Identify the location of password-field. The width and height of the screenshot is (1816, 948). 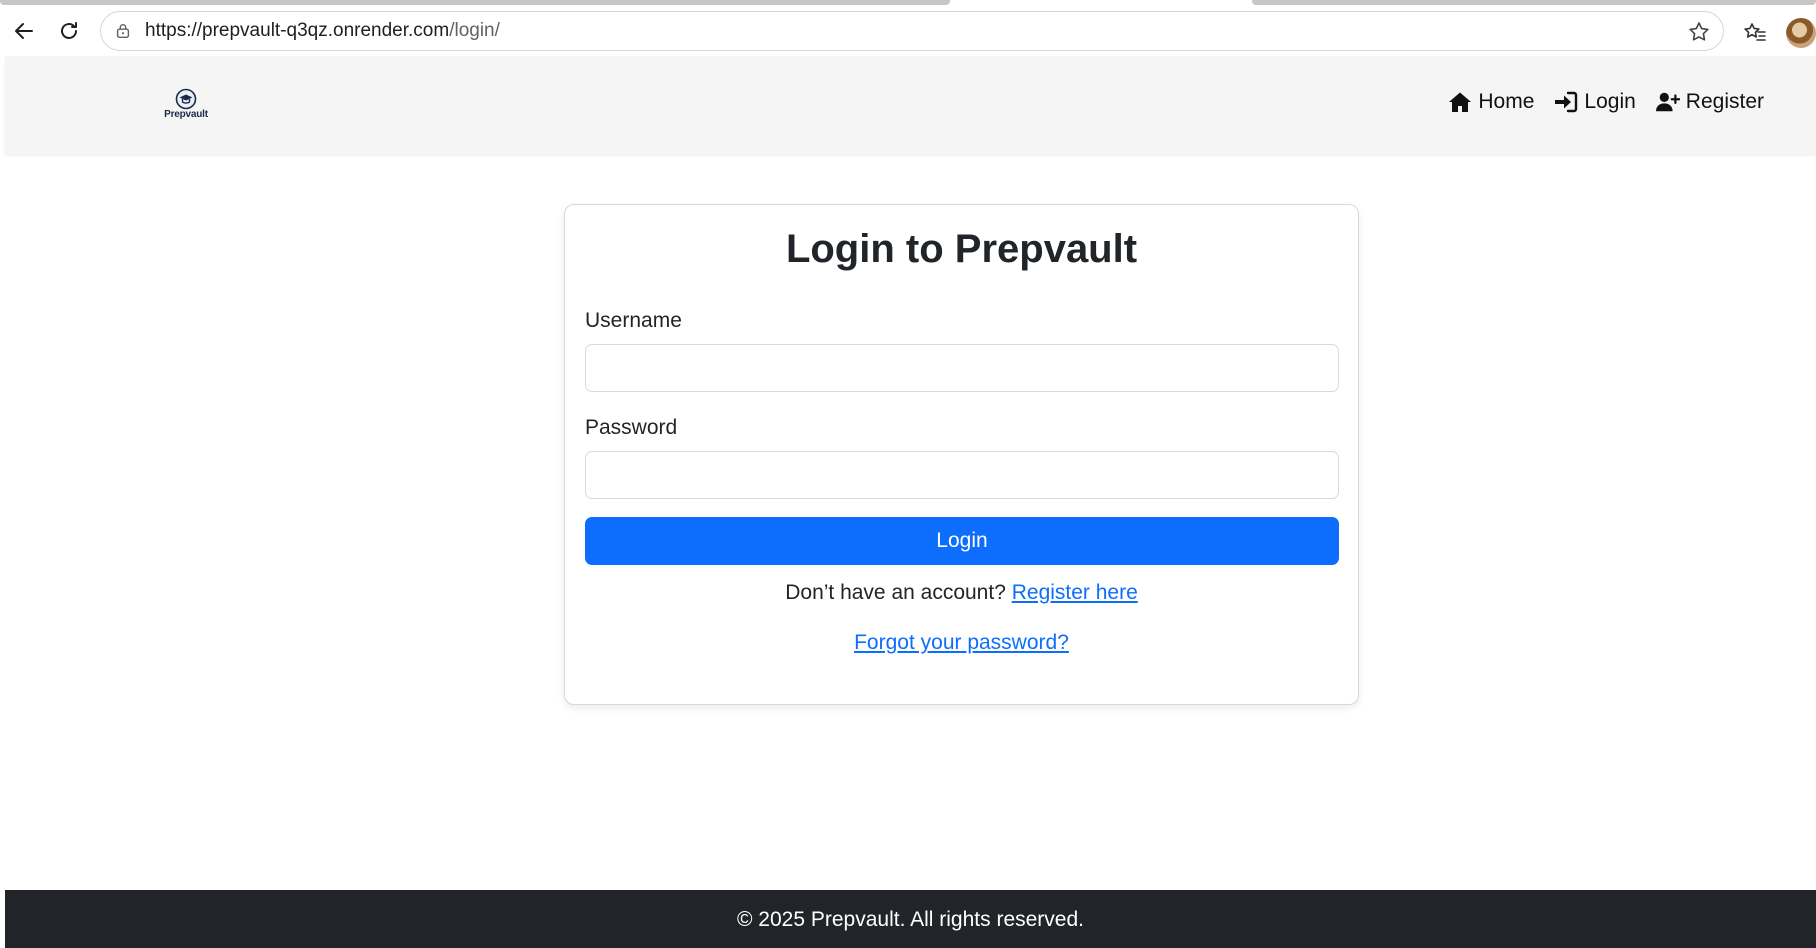
(962, 475).